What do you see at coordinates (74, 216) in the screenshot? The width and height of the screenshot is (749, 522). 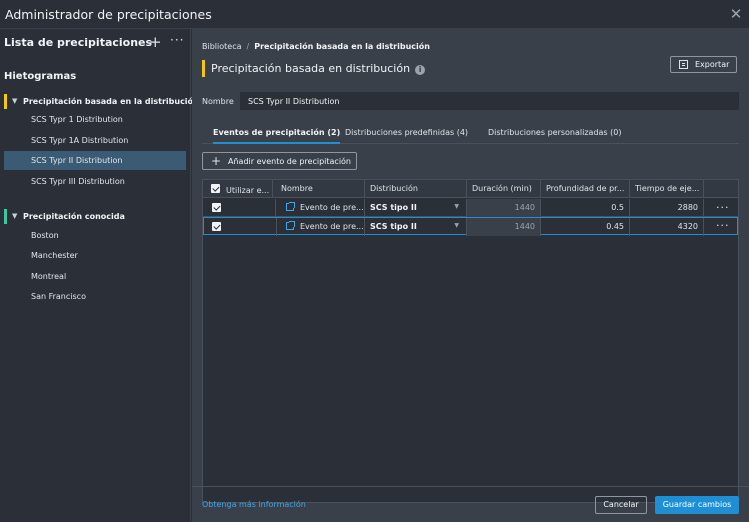 I see `group-label: Precipitación conocida` at bounding box center [74, 216].